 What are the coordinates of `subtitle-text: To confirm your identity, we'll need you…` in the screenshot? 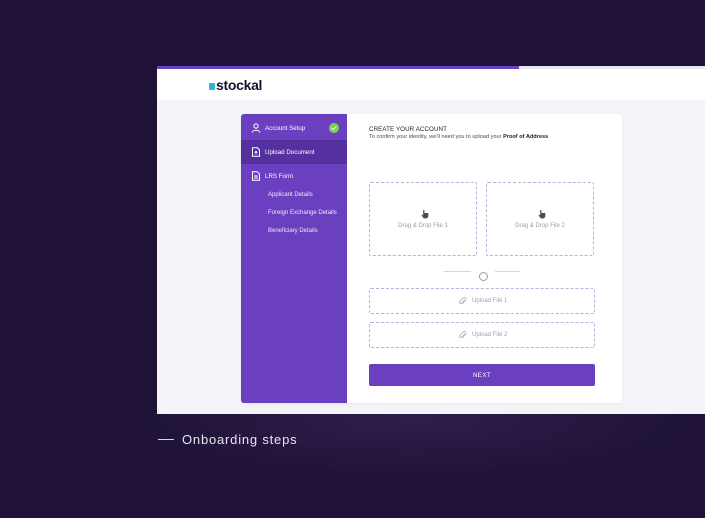 It's located at (435, 137).